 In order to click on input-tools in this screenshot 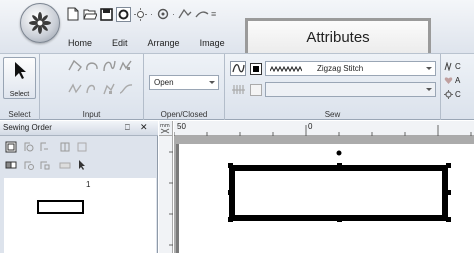, I will do `click(101, 76)`.